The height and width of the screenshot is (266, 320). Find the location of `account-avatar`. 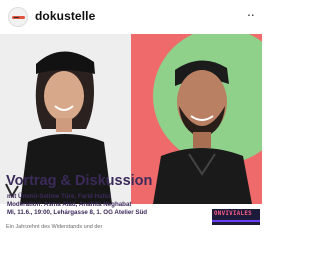

account-avatar is located at coordinates (18, 17).